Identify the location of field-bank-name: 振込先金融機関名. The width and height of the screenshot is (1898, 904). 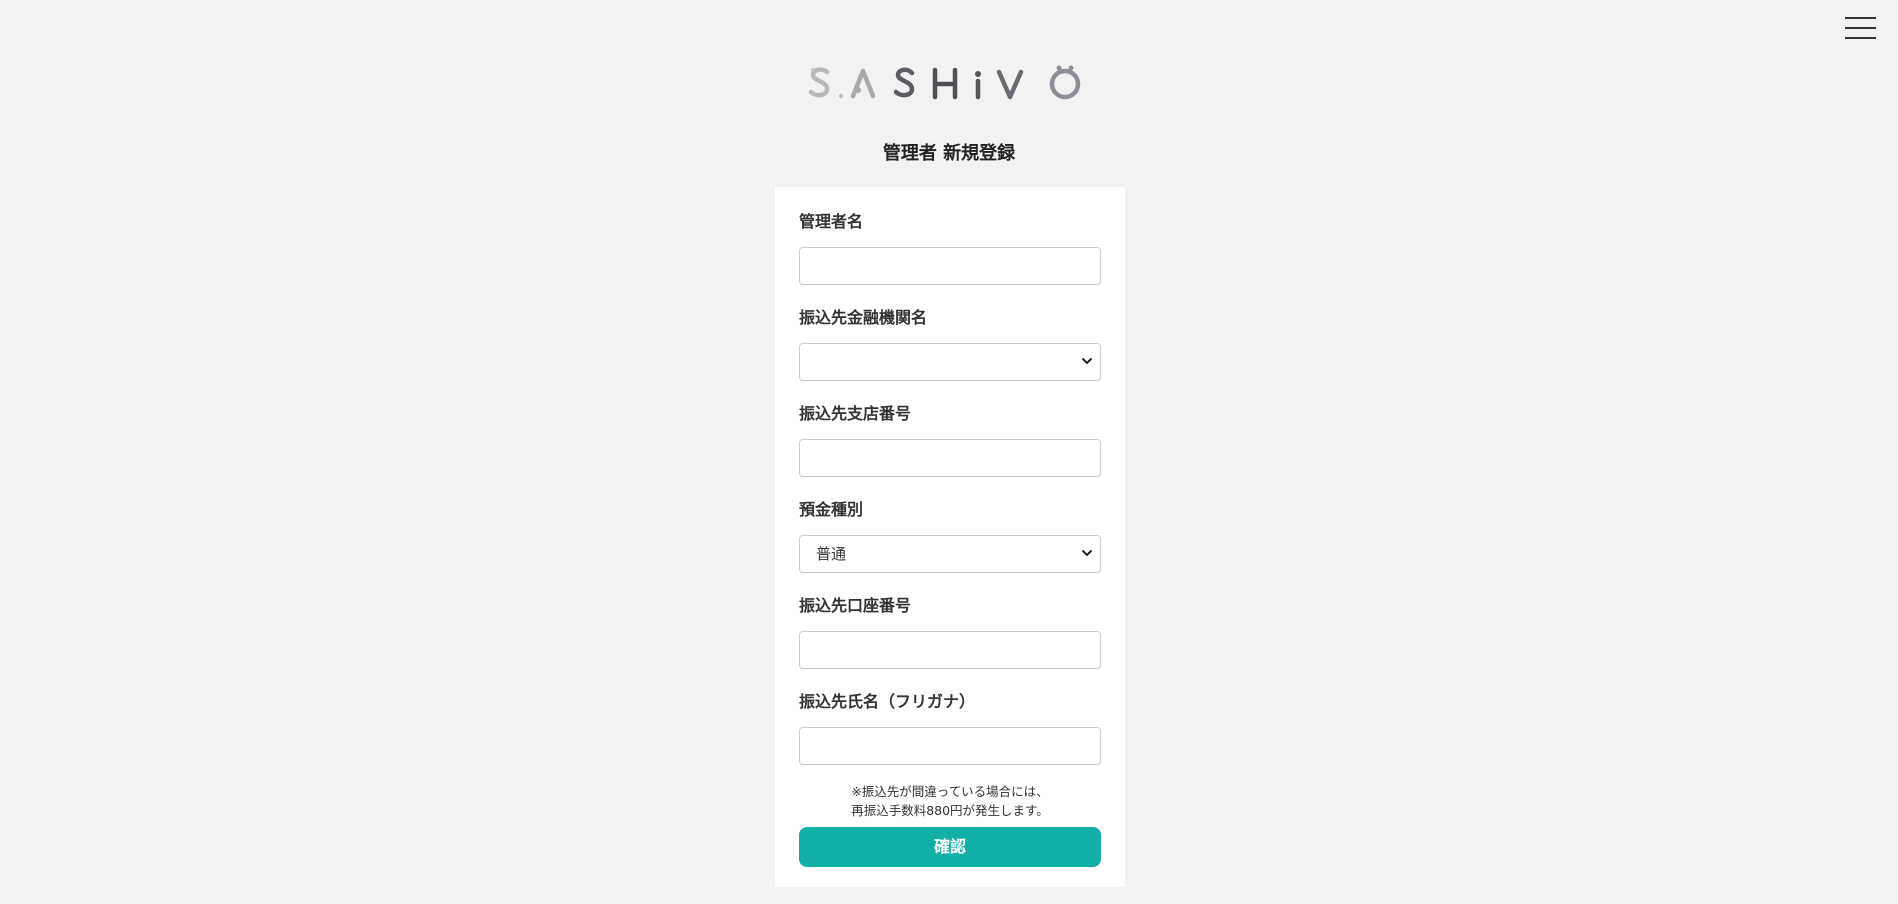
(950, 344).